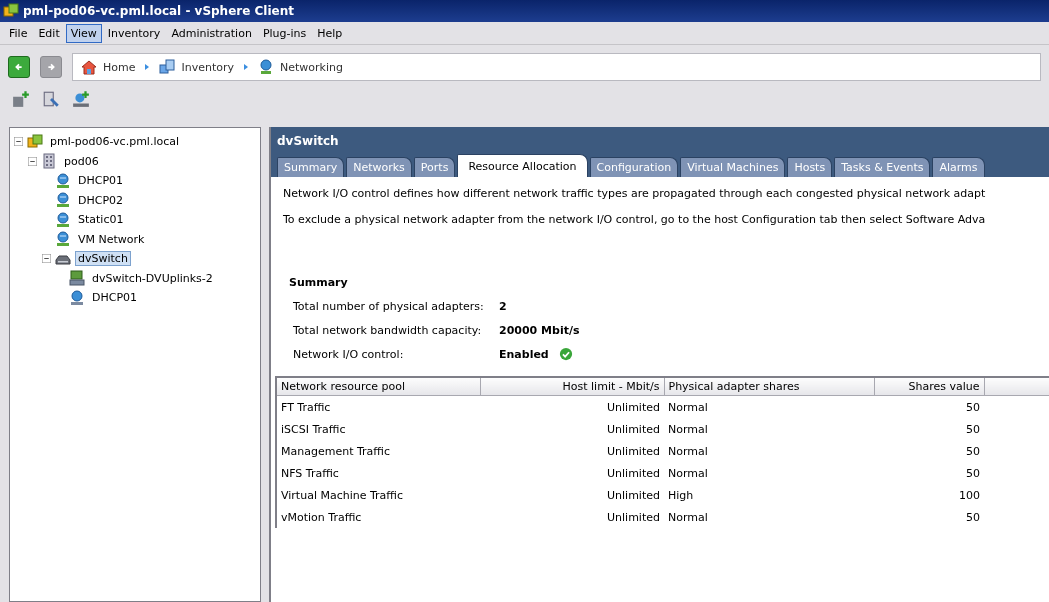  I want to click on description-text: Network I/O control defines how different network traffic types are propagated through each congested physical network adapt, so click(635, 193).